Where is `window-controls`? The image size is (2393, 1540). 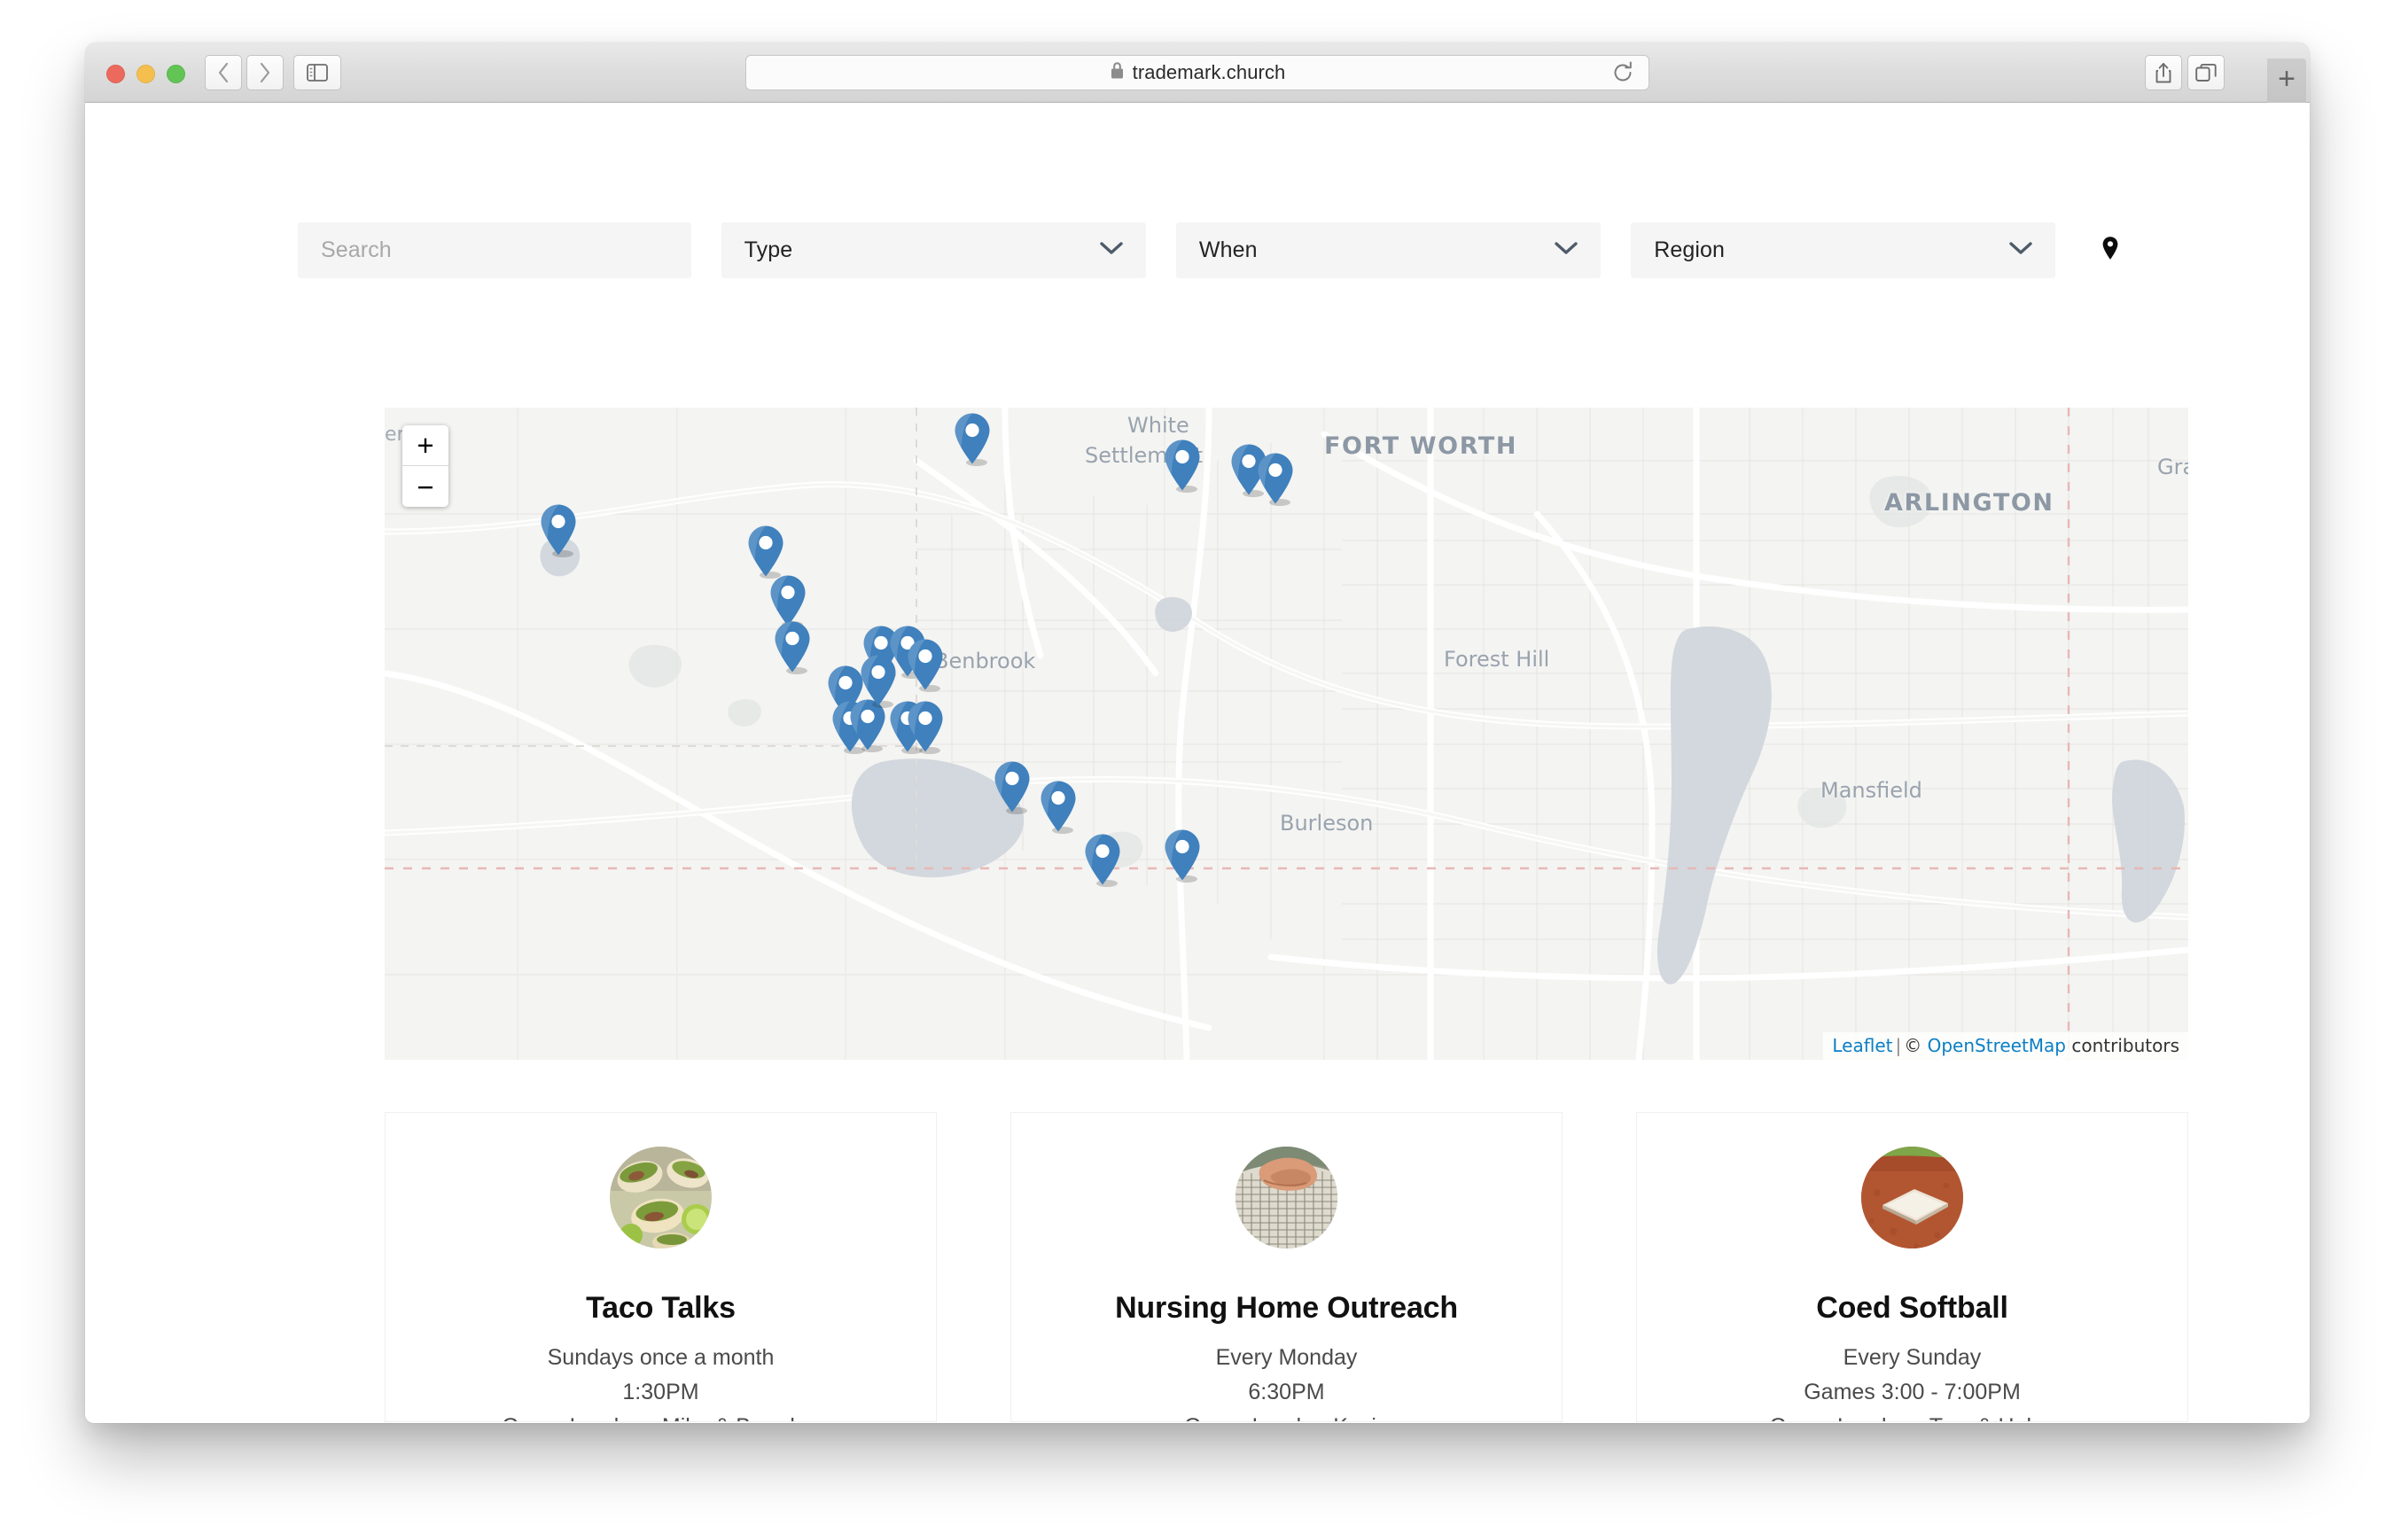 window-controls is located at coordinates (145, 74).